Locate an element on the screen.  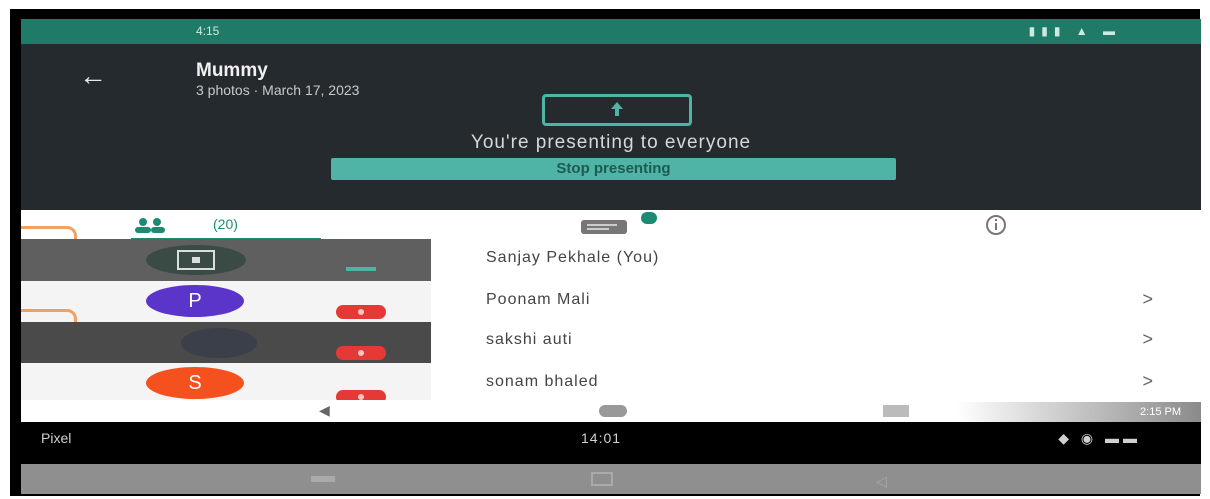
page-title: Mummy is located at coordinates (232, 70).